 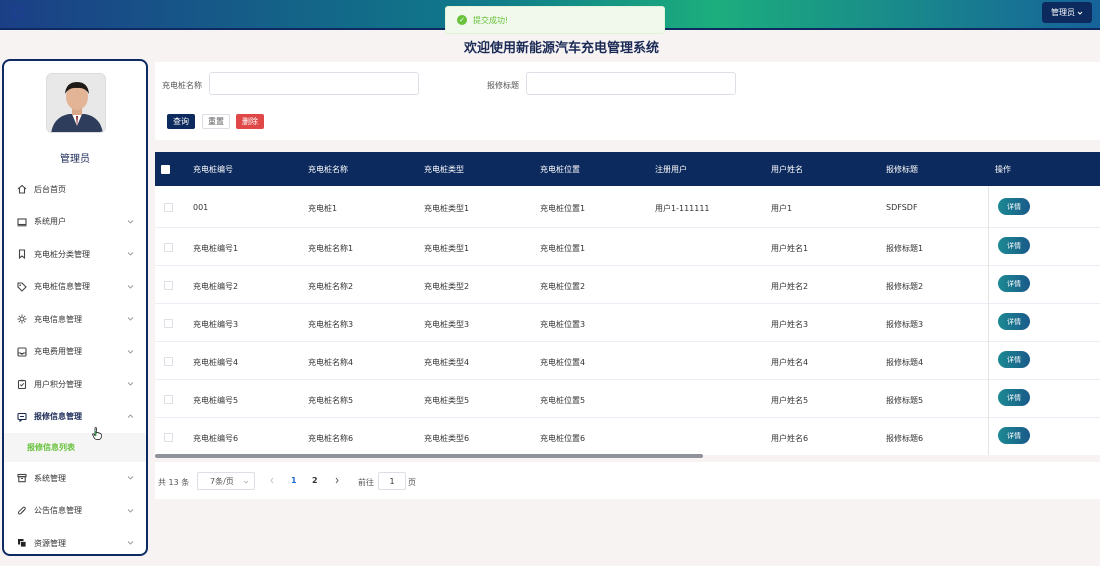 I want to click on cell-pile-code: 充电桩编号2, so click(x=216, y=286).